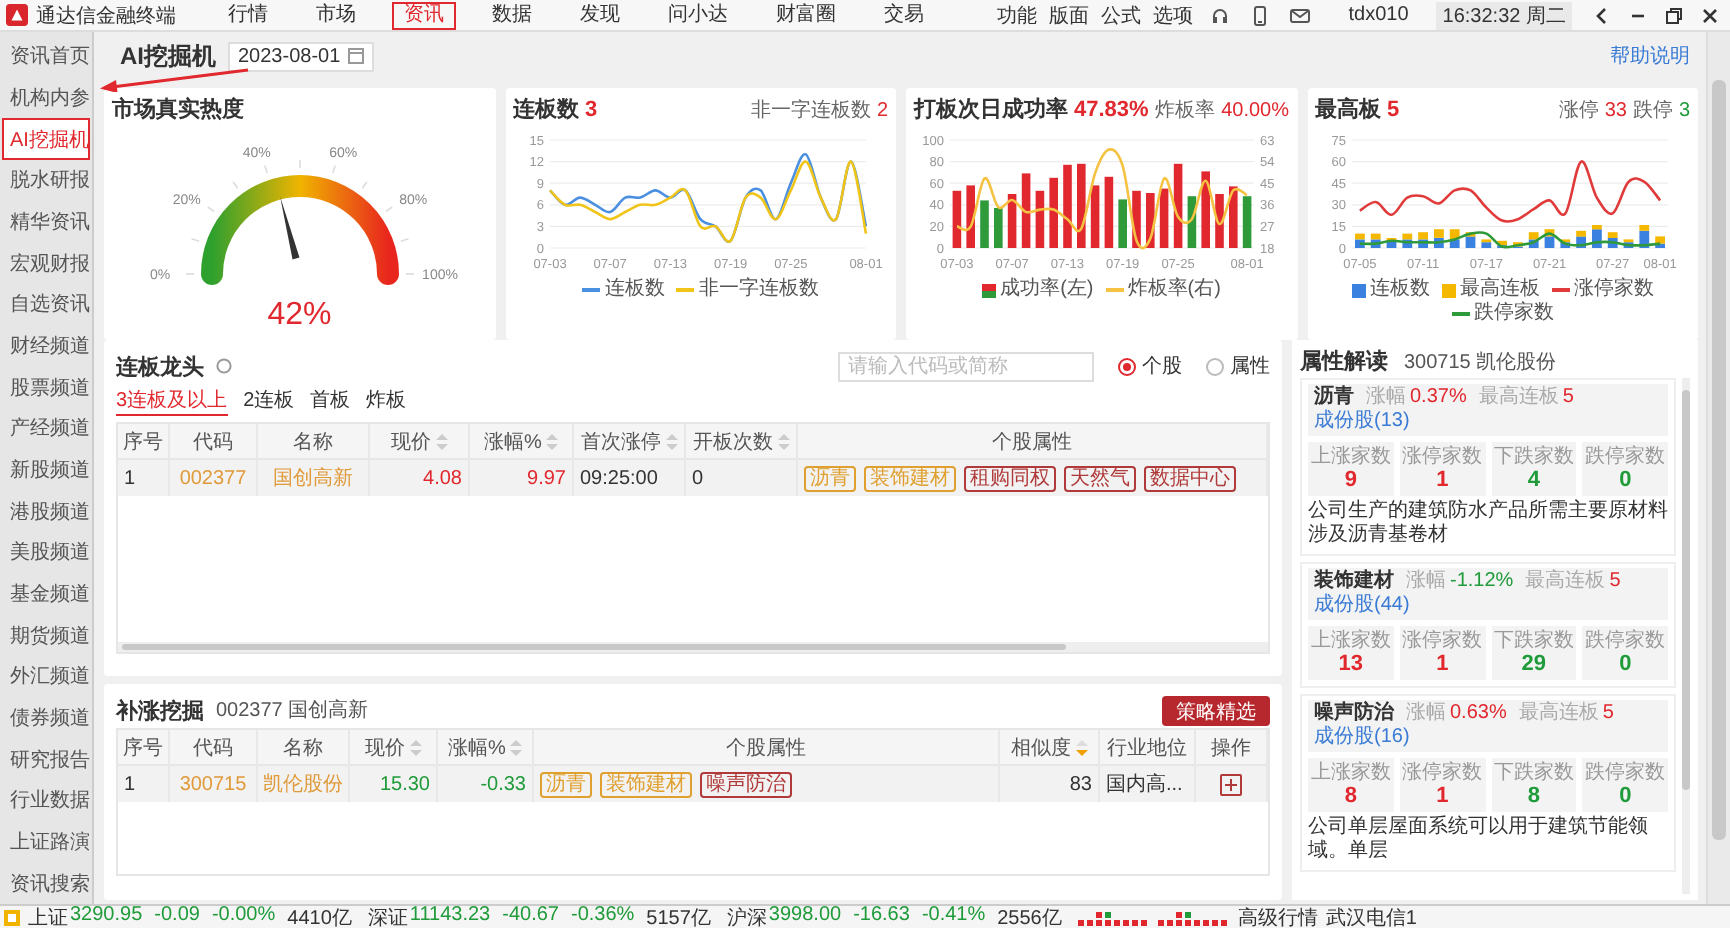 The width and height of the screenshot is (1730, 928). I want to click on index-name: 上证, so click(48, 916).